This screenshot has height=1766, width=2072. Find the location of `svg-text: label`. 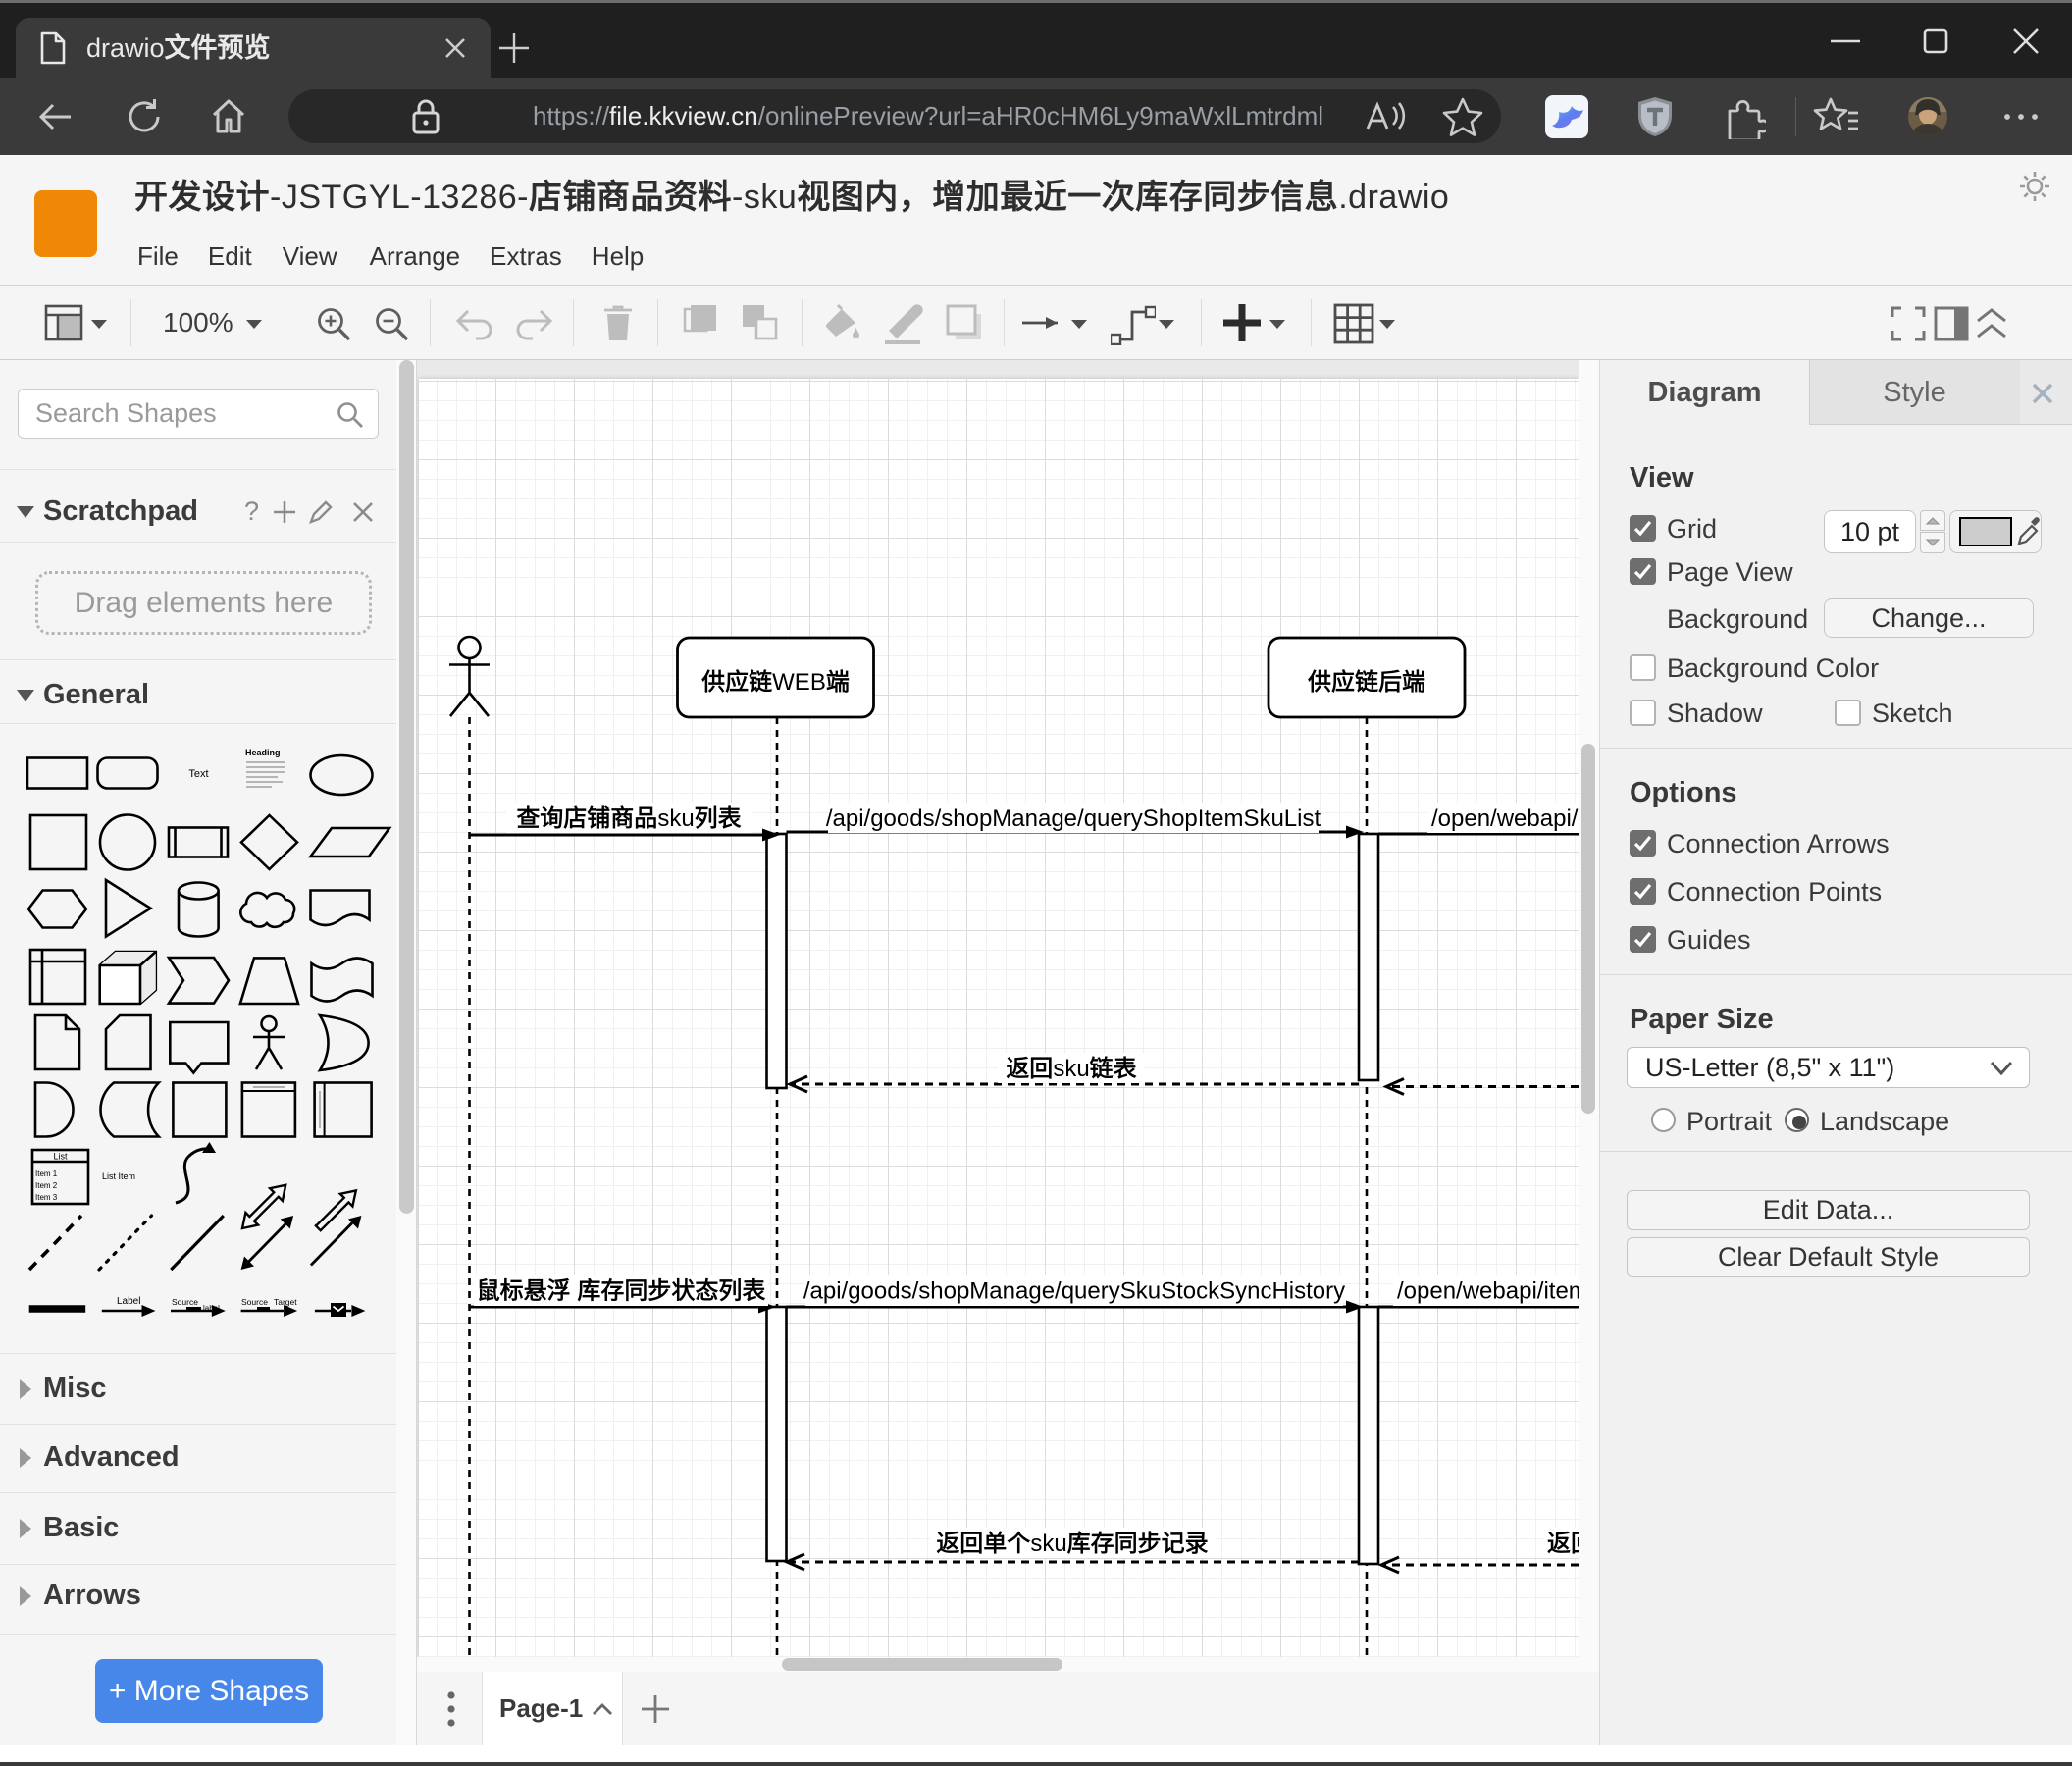

svg-text: label is located at coordinates (211, 1309).